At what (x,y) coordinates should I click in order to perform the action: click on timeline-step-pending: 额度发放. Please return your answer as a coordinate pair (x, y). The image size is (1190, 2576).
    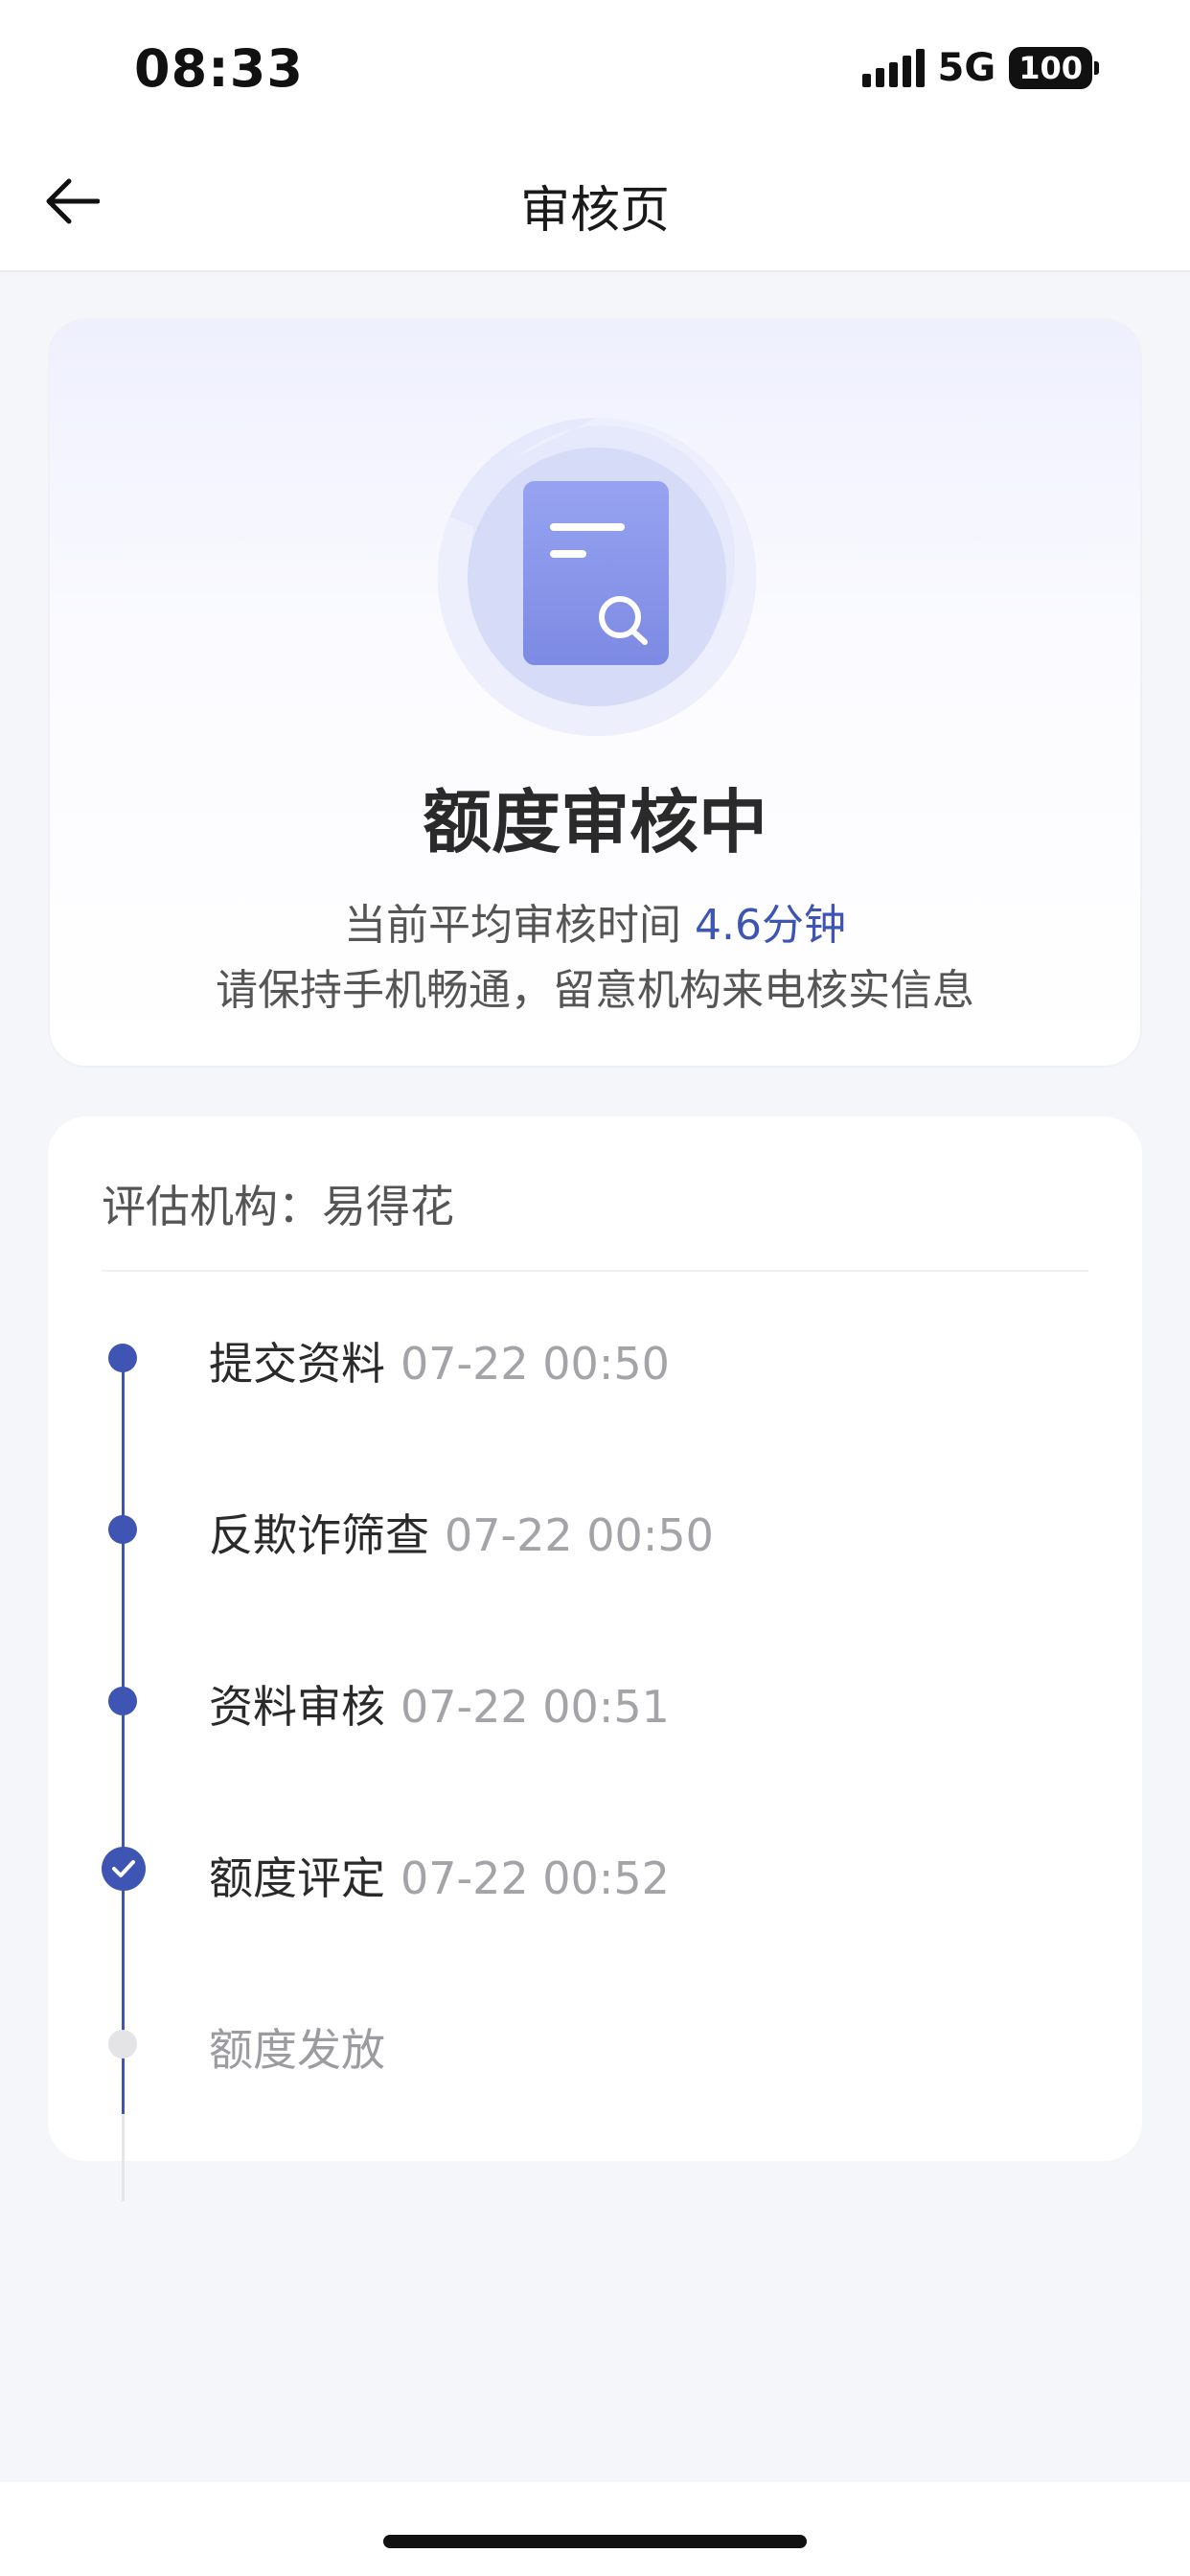
    Looking at the image, I should click on (297, 2047).